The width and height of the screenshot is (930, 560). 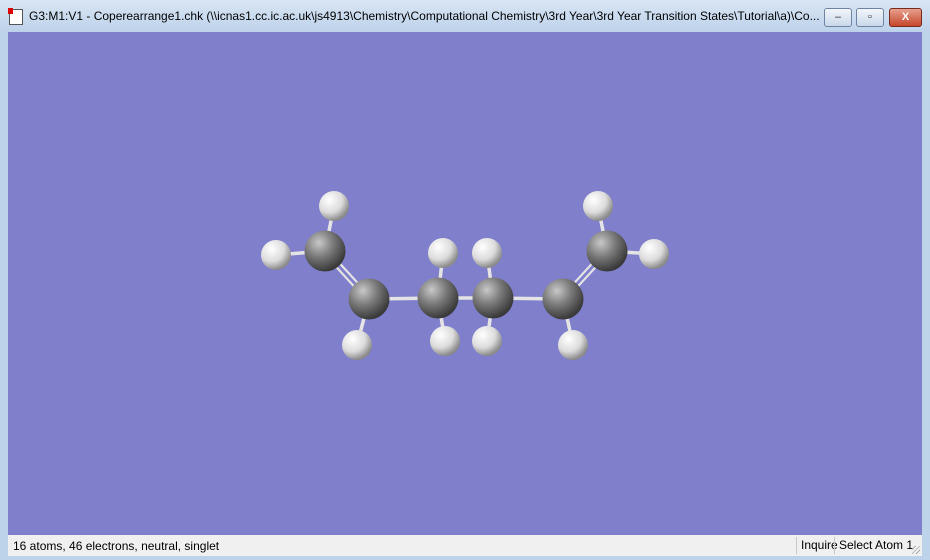 What do you see at coordinates (817, 545) in the screenshot?
I see `mode-indicator: Inquire` at bounding box center [817, 545].